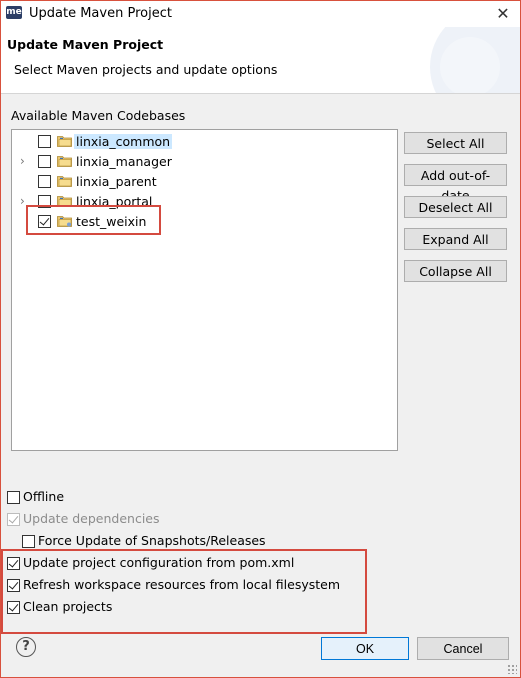 The width and height of the screenshot is (521, 678). What do you see at coordinates (13, 607) in the screenshot?
I see `clean-projects-checkbox` at bounding box center [13, 607].